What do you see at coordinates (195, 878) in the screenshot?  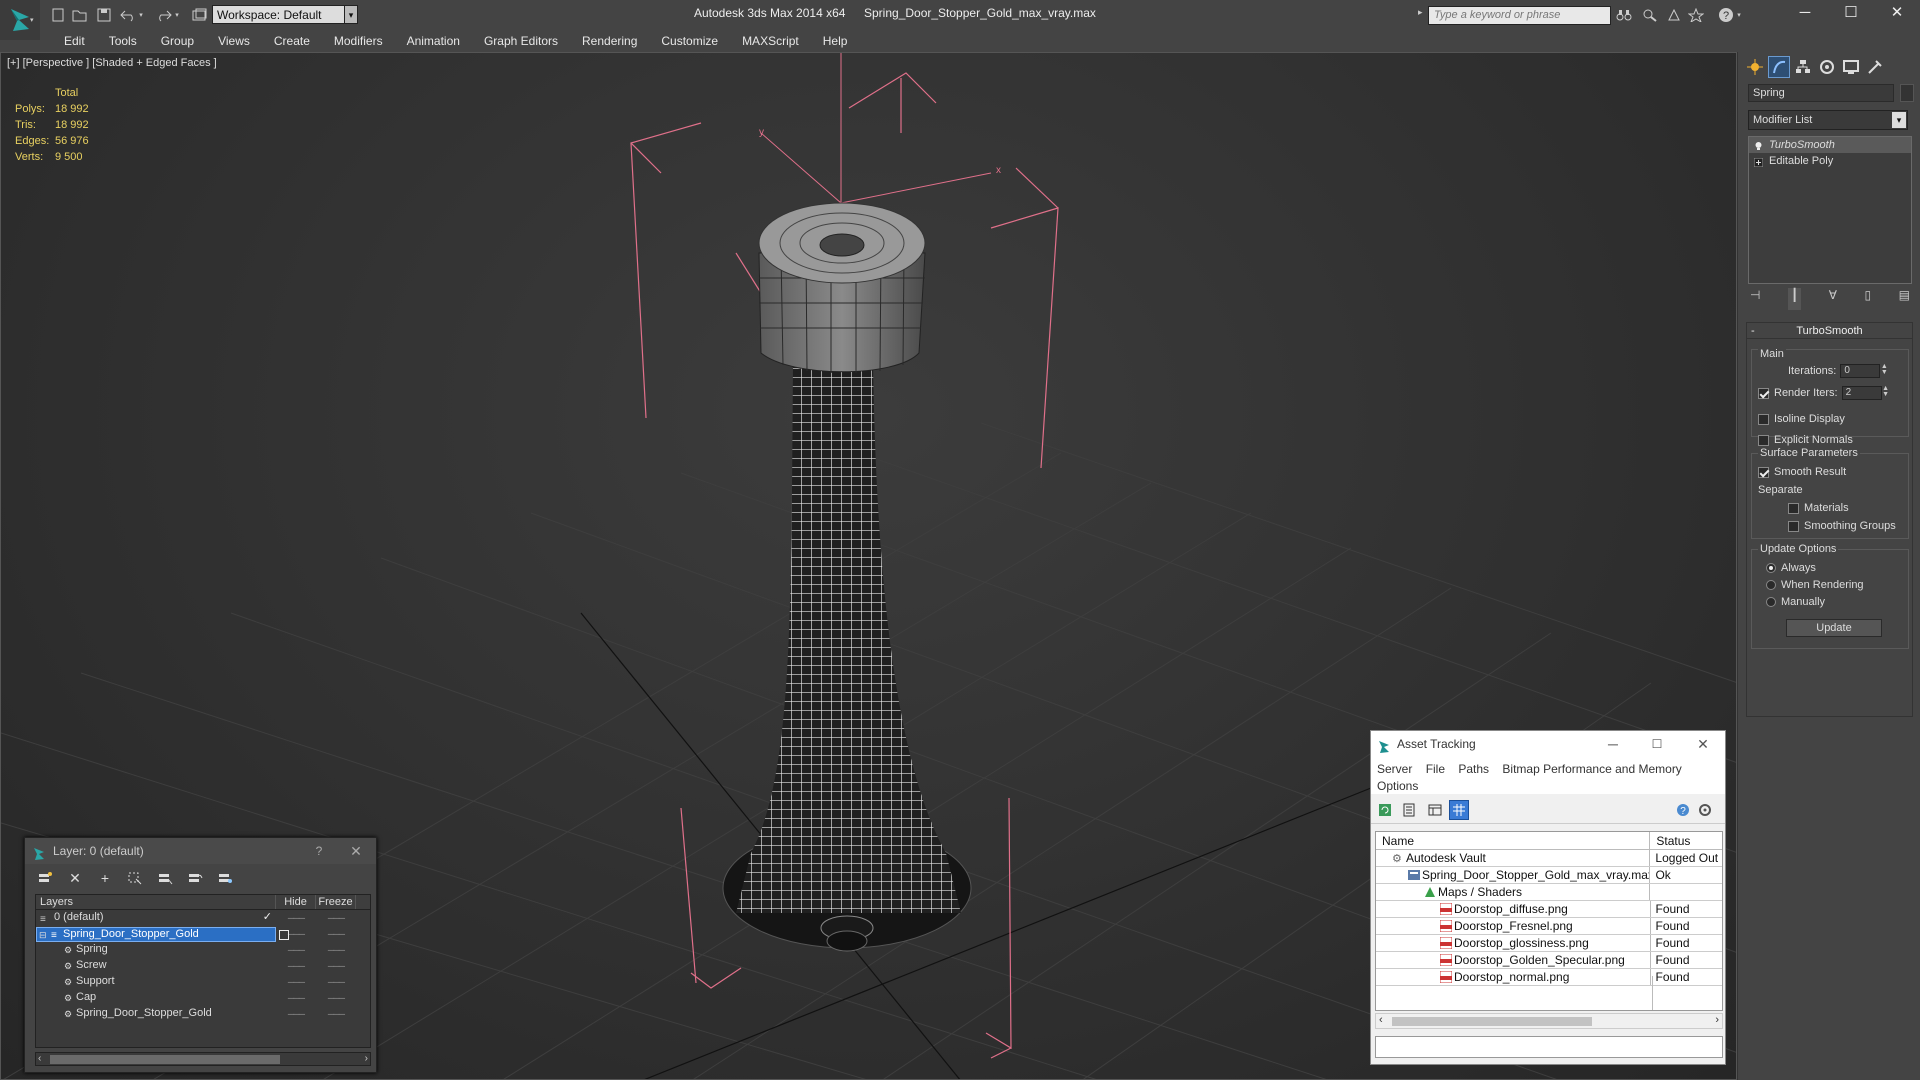 I see `hide-all-layers-icon` at bounding box center [195, 878].